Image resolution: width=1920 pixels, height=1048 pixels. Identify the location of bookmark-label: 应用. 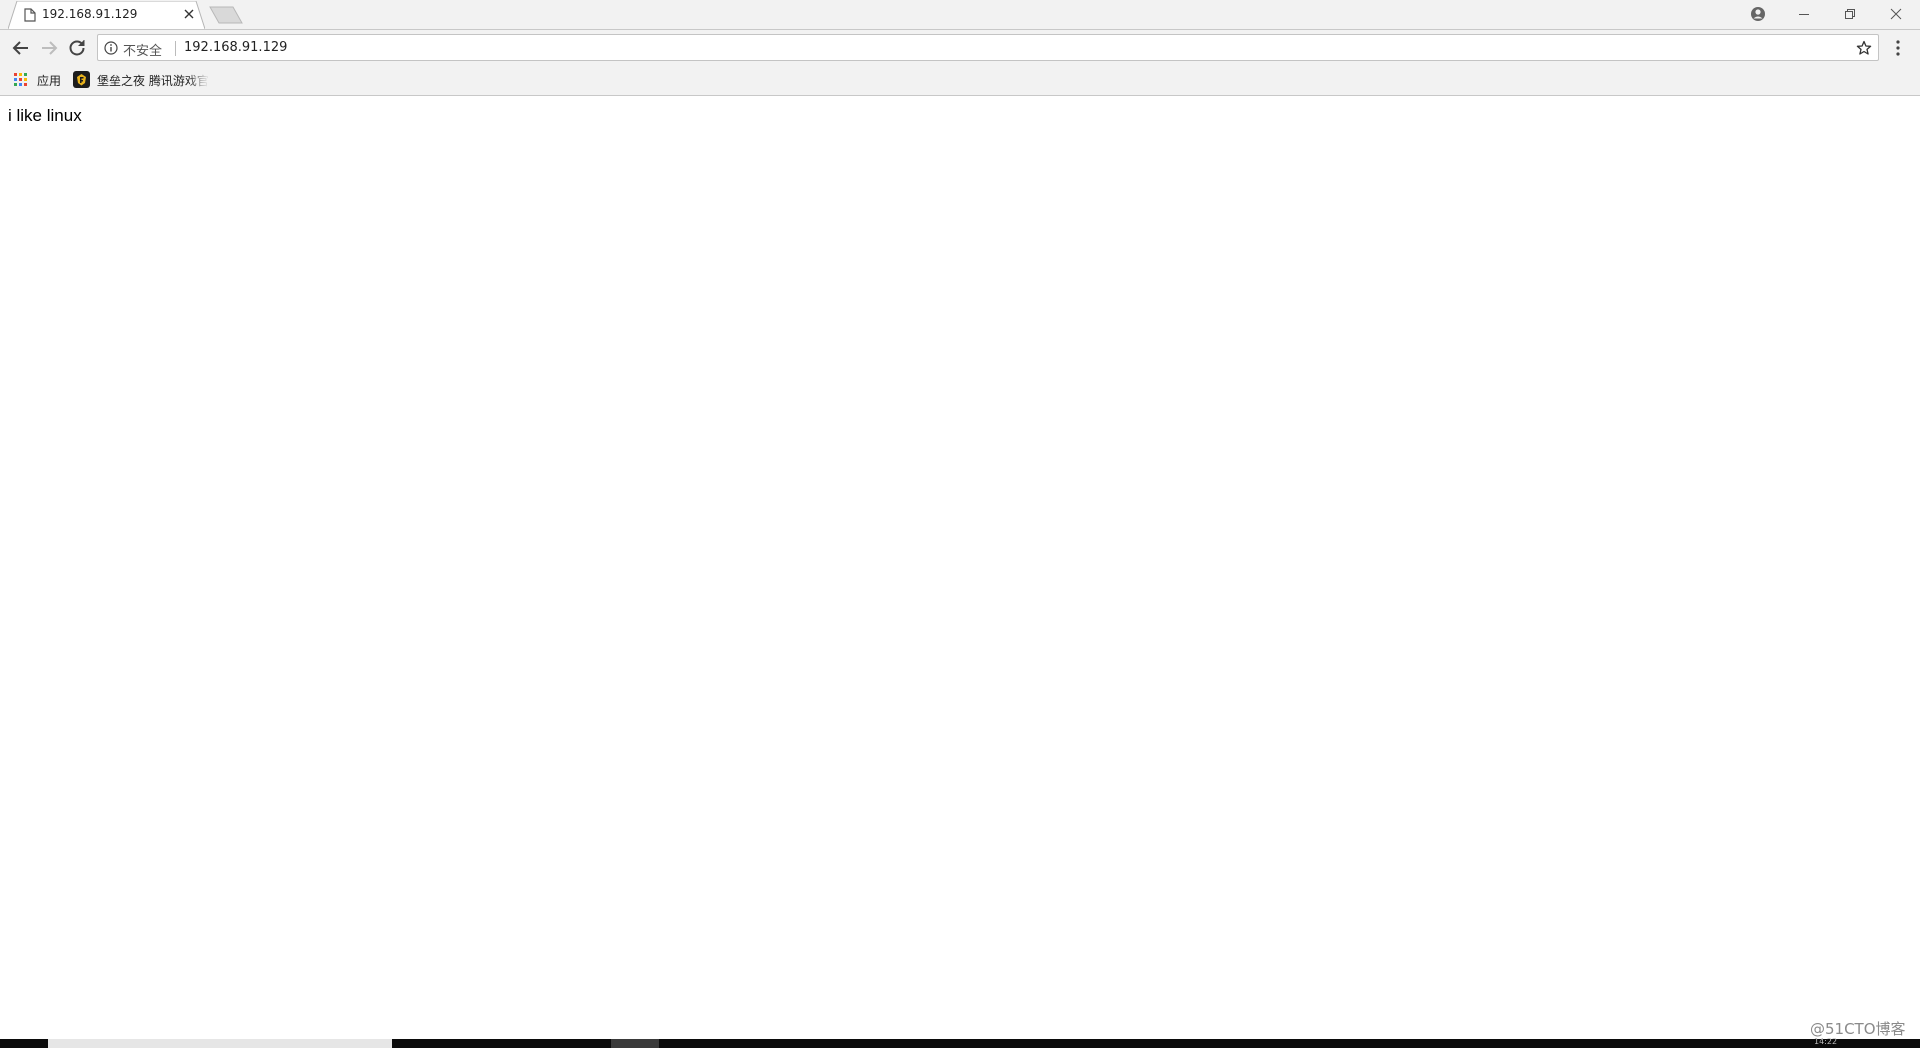
(49, 81).